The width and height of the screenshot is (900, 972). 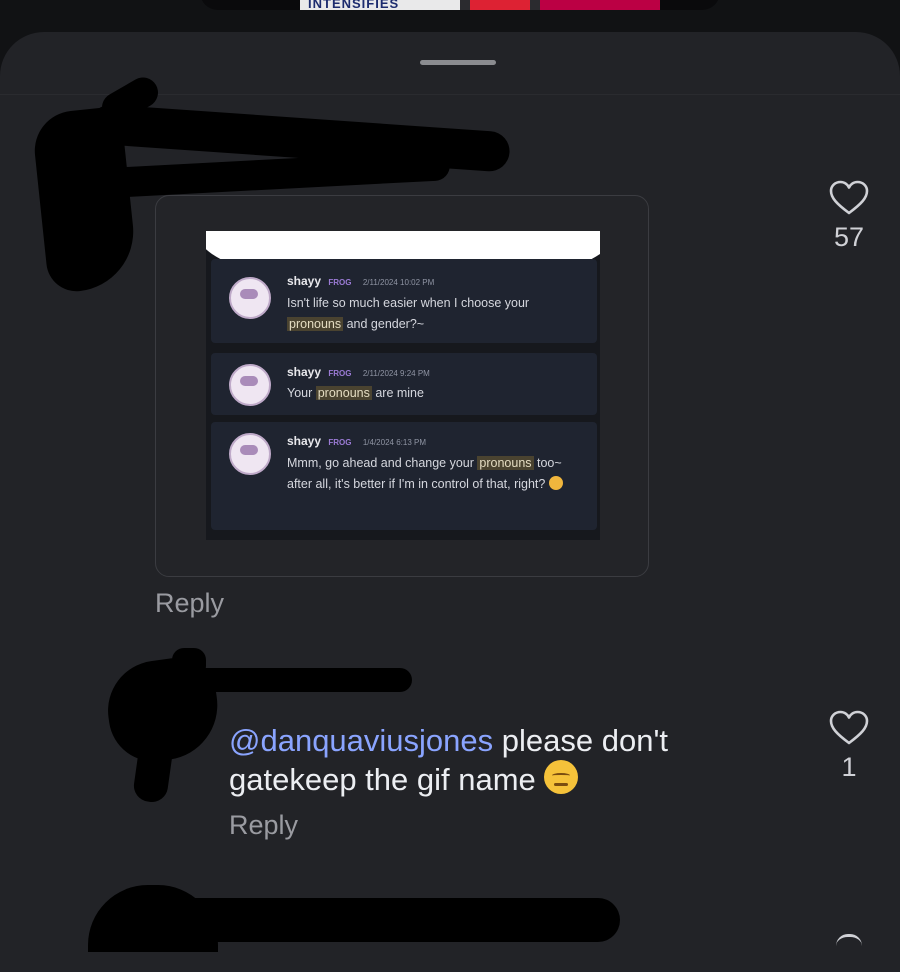 What do you see at coordinates (555, 483) in the screenshot?
I see `smirk-emoji-icon` at bounding box center [555, 483].